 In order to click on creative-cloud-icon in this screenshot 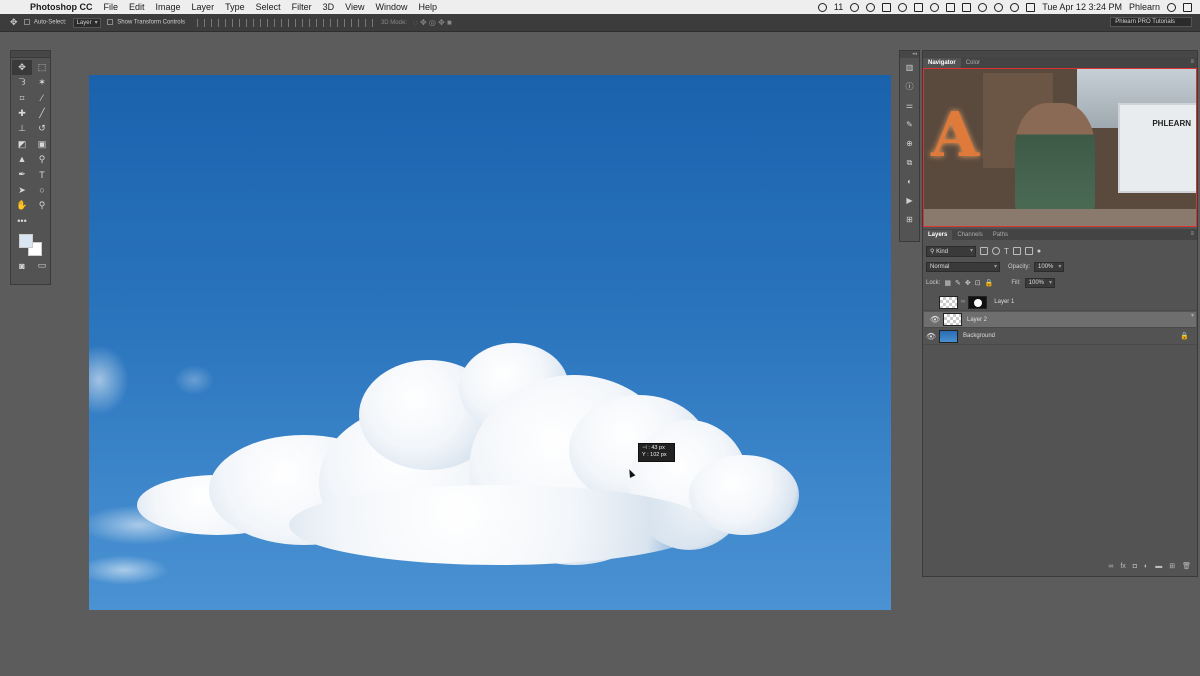, I will do `click(822, 7)`.